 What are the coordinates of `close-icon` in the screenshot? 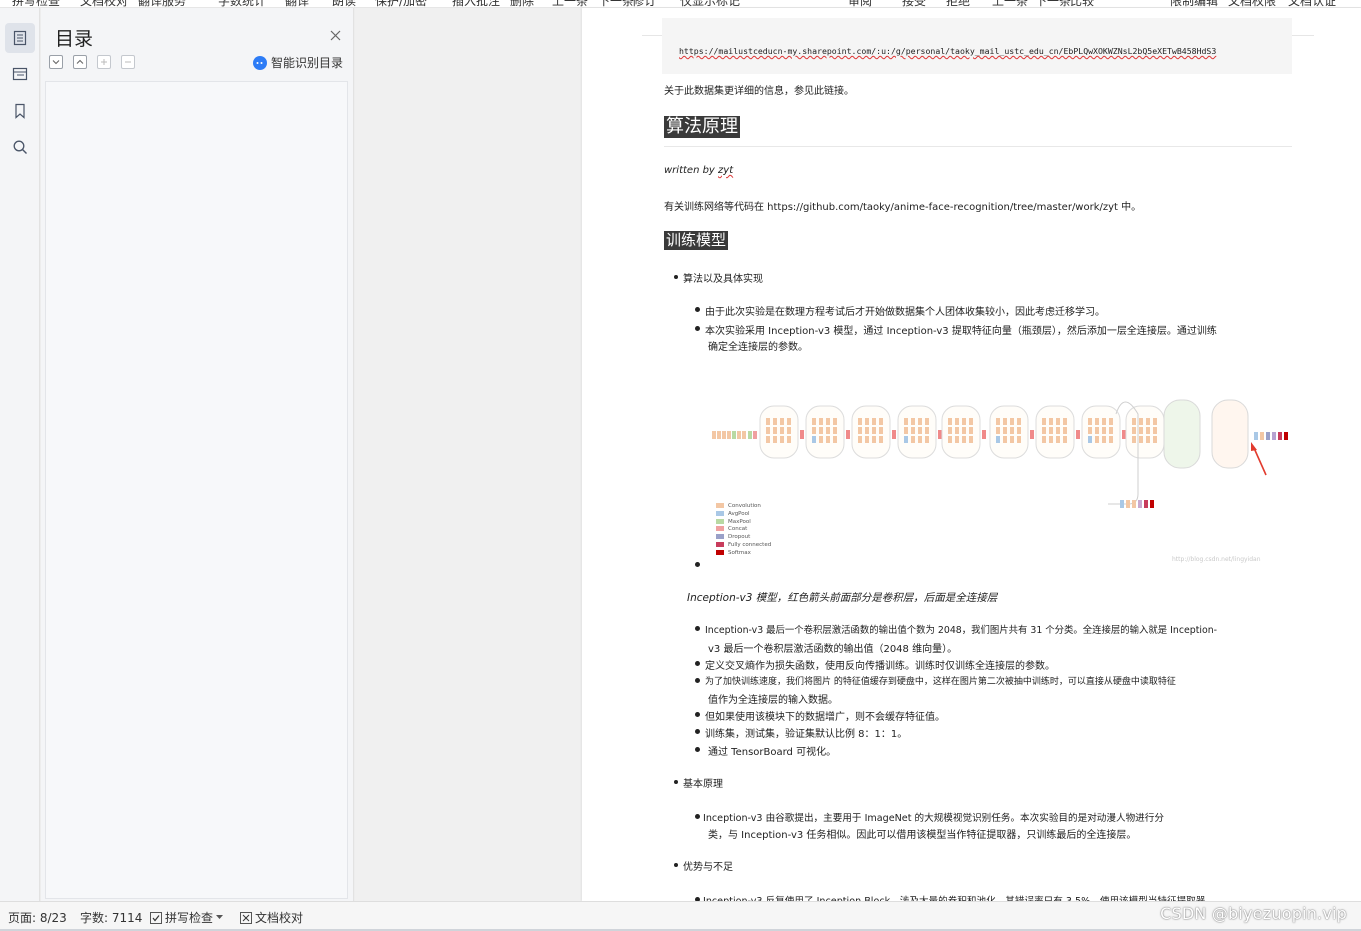 It's located at (335, 35).